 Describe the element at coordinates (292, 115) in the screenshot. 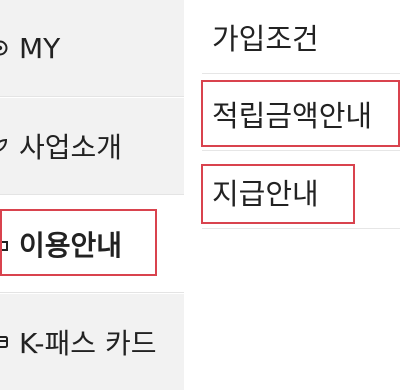

I see `sub-menu-item-label: 적립금액안내` at that location.